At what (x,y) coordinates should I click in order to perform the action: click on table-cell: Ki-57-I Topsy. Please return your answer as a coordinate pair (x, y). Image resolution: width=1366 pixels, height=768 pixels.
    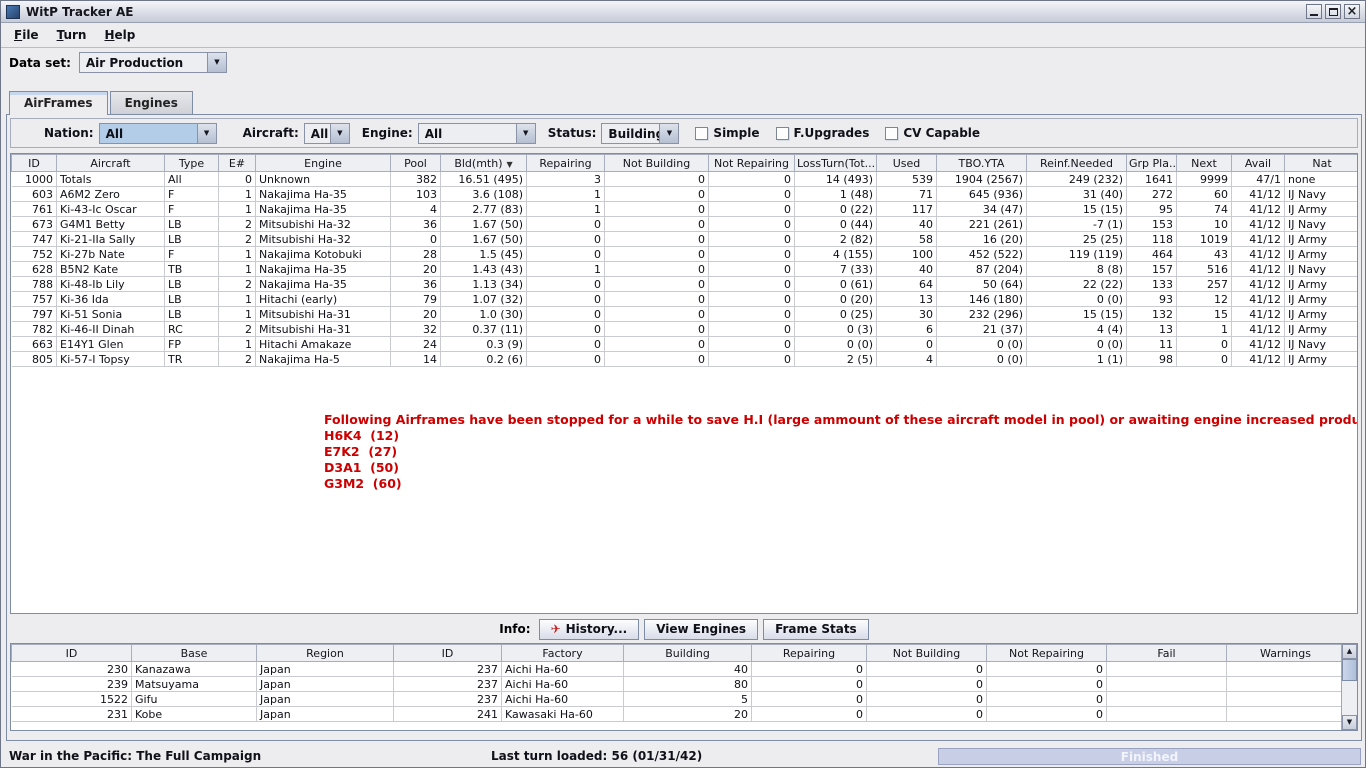
    Looking at the image, I should click on (110, 359).